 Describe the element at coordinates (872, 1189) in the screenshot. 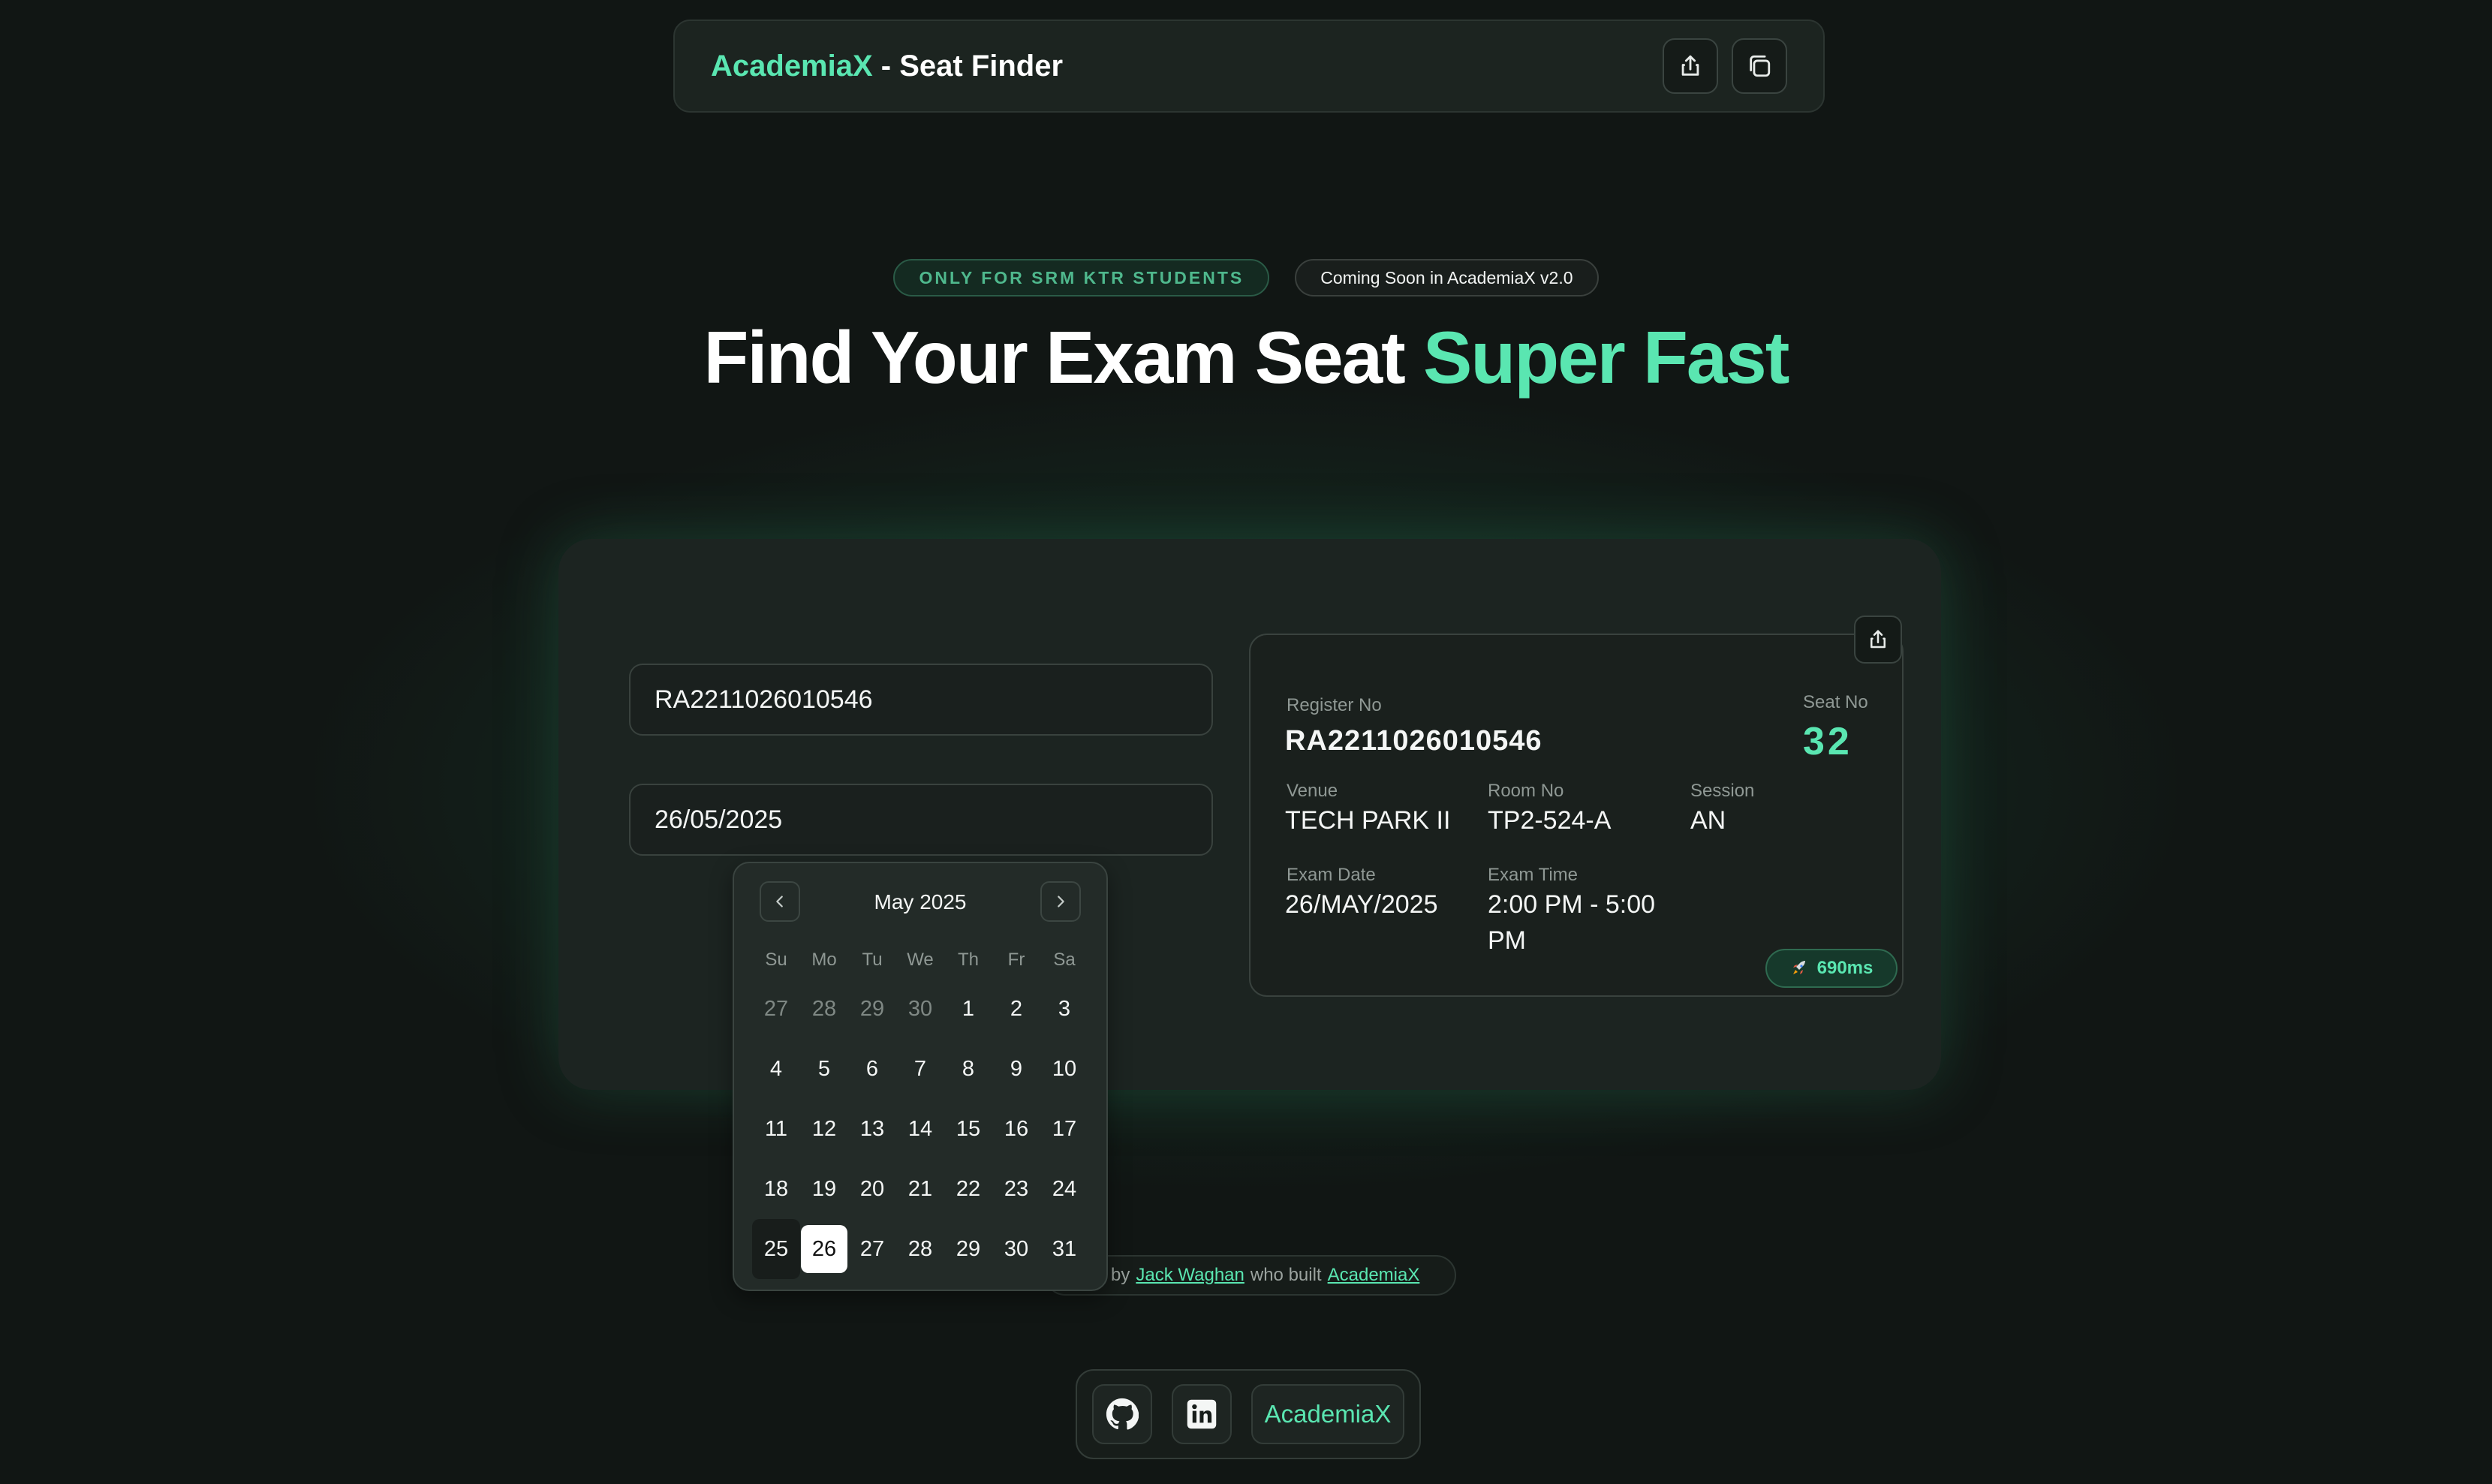

I see `calendar-day: 20` at that location.